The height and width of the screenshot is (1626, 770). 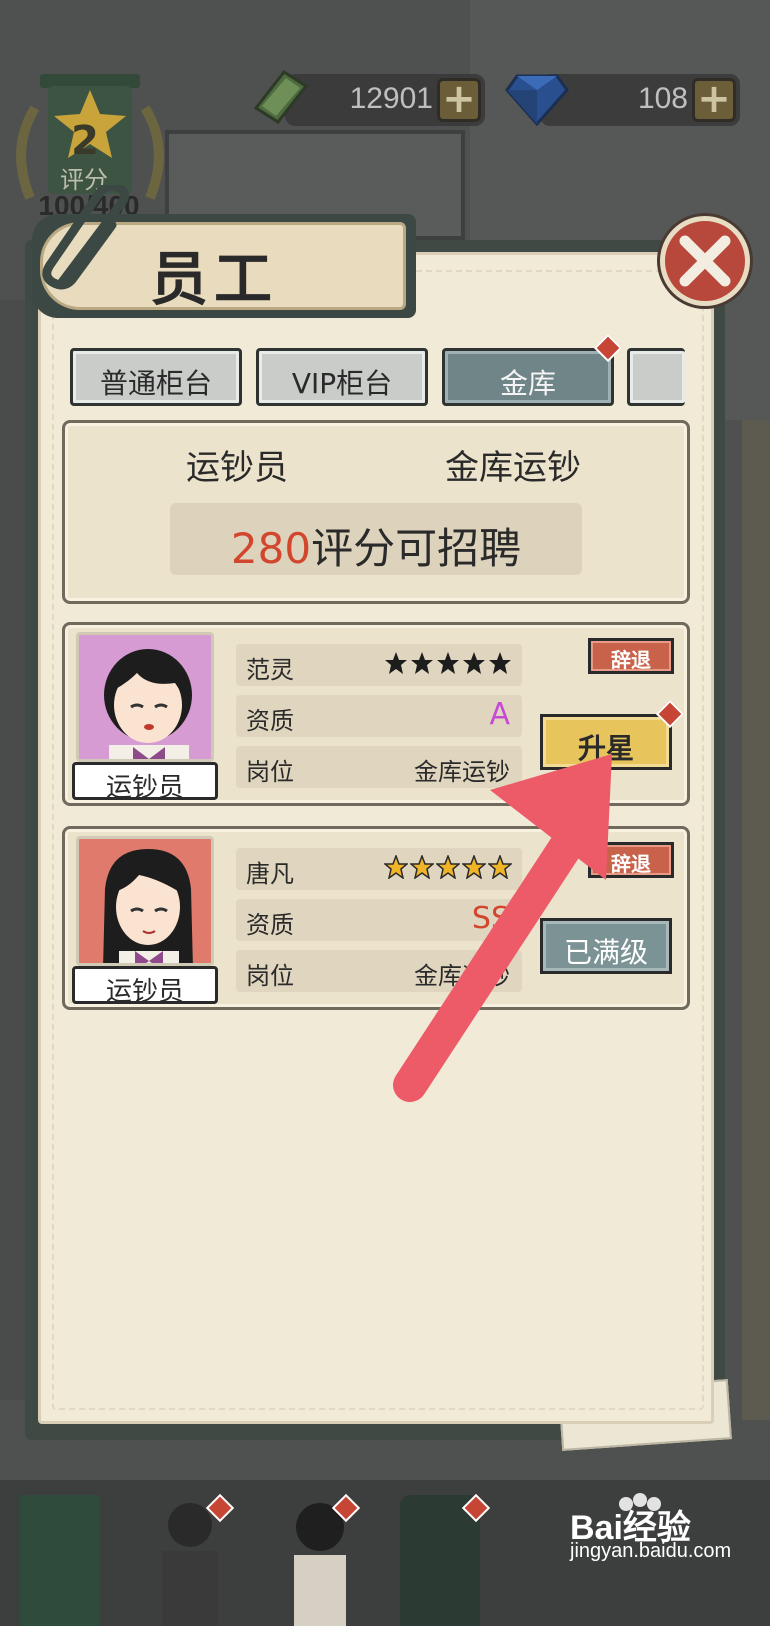 I want to click on close-button, so click(x=705, y=261).